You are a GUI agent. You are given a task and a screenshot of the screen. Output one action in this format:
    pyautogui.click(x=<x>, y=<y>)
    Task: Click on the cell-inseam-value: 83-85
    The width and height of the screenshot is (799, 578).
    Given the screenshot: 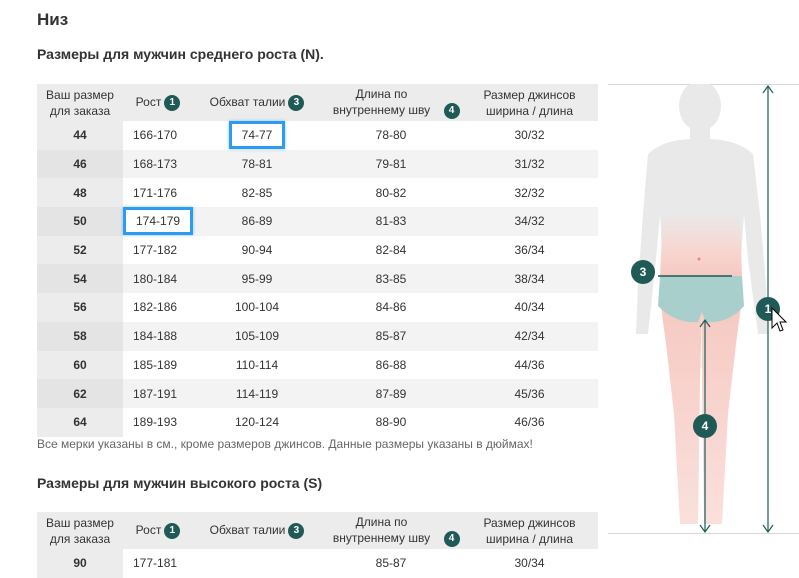 What is the action you would take?
    pyautogui.click(x=391, y=278)
    